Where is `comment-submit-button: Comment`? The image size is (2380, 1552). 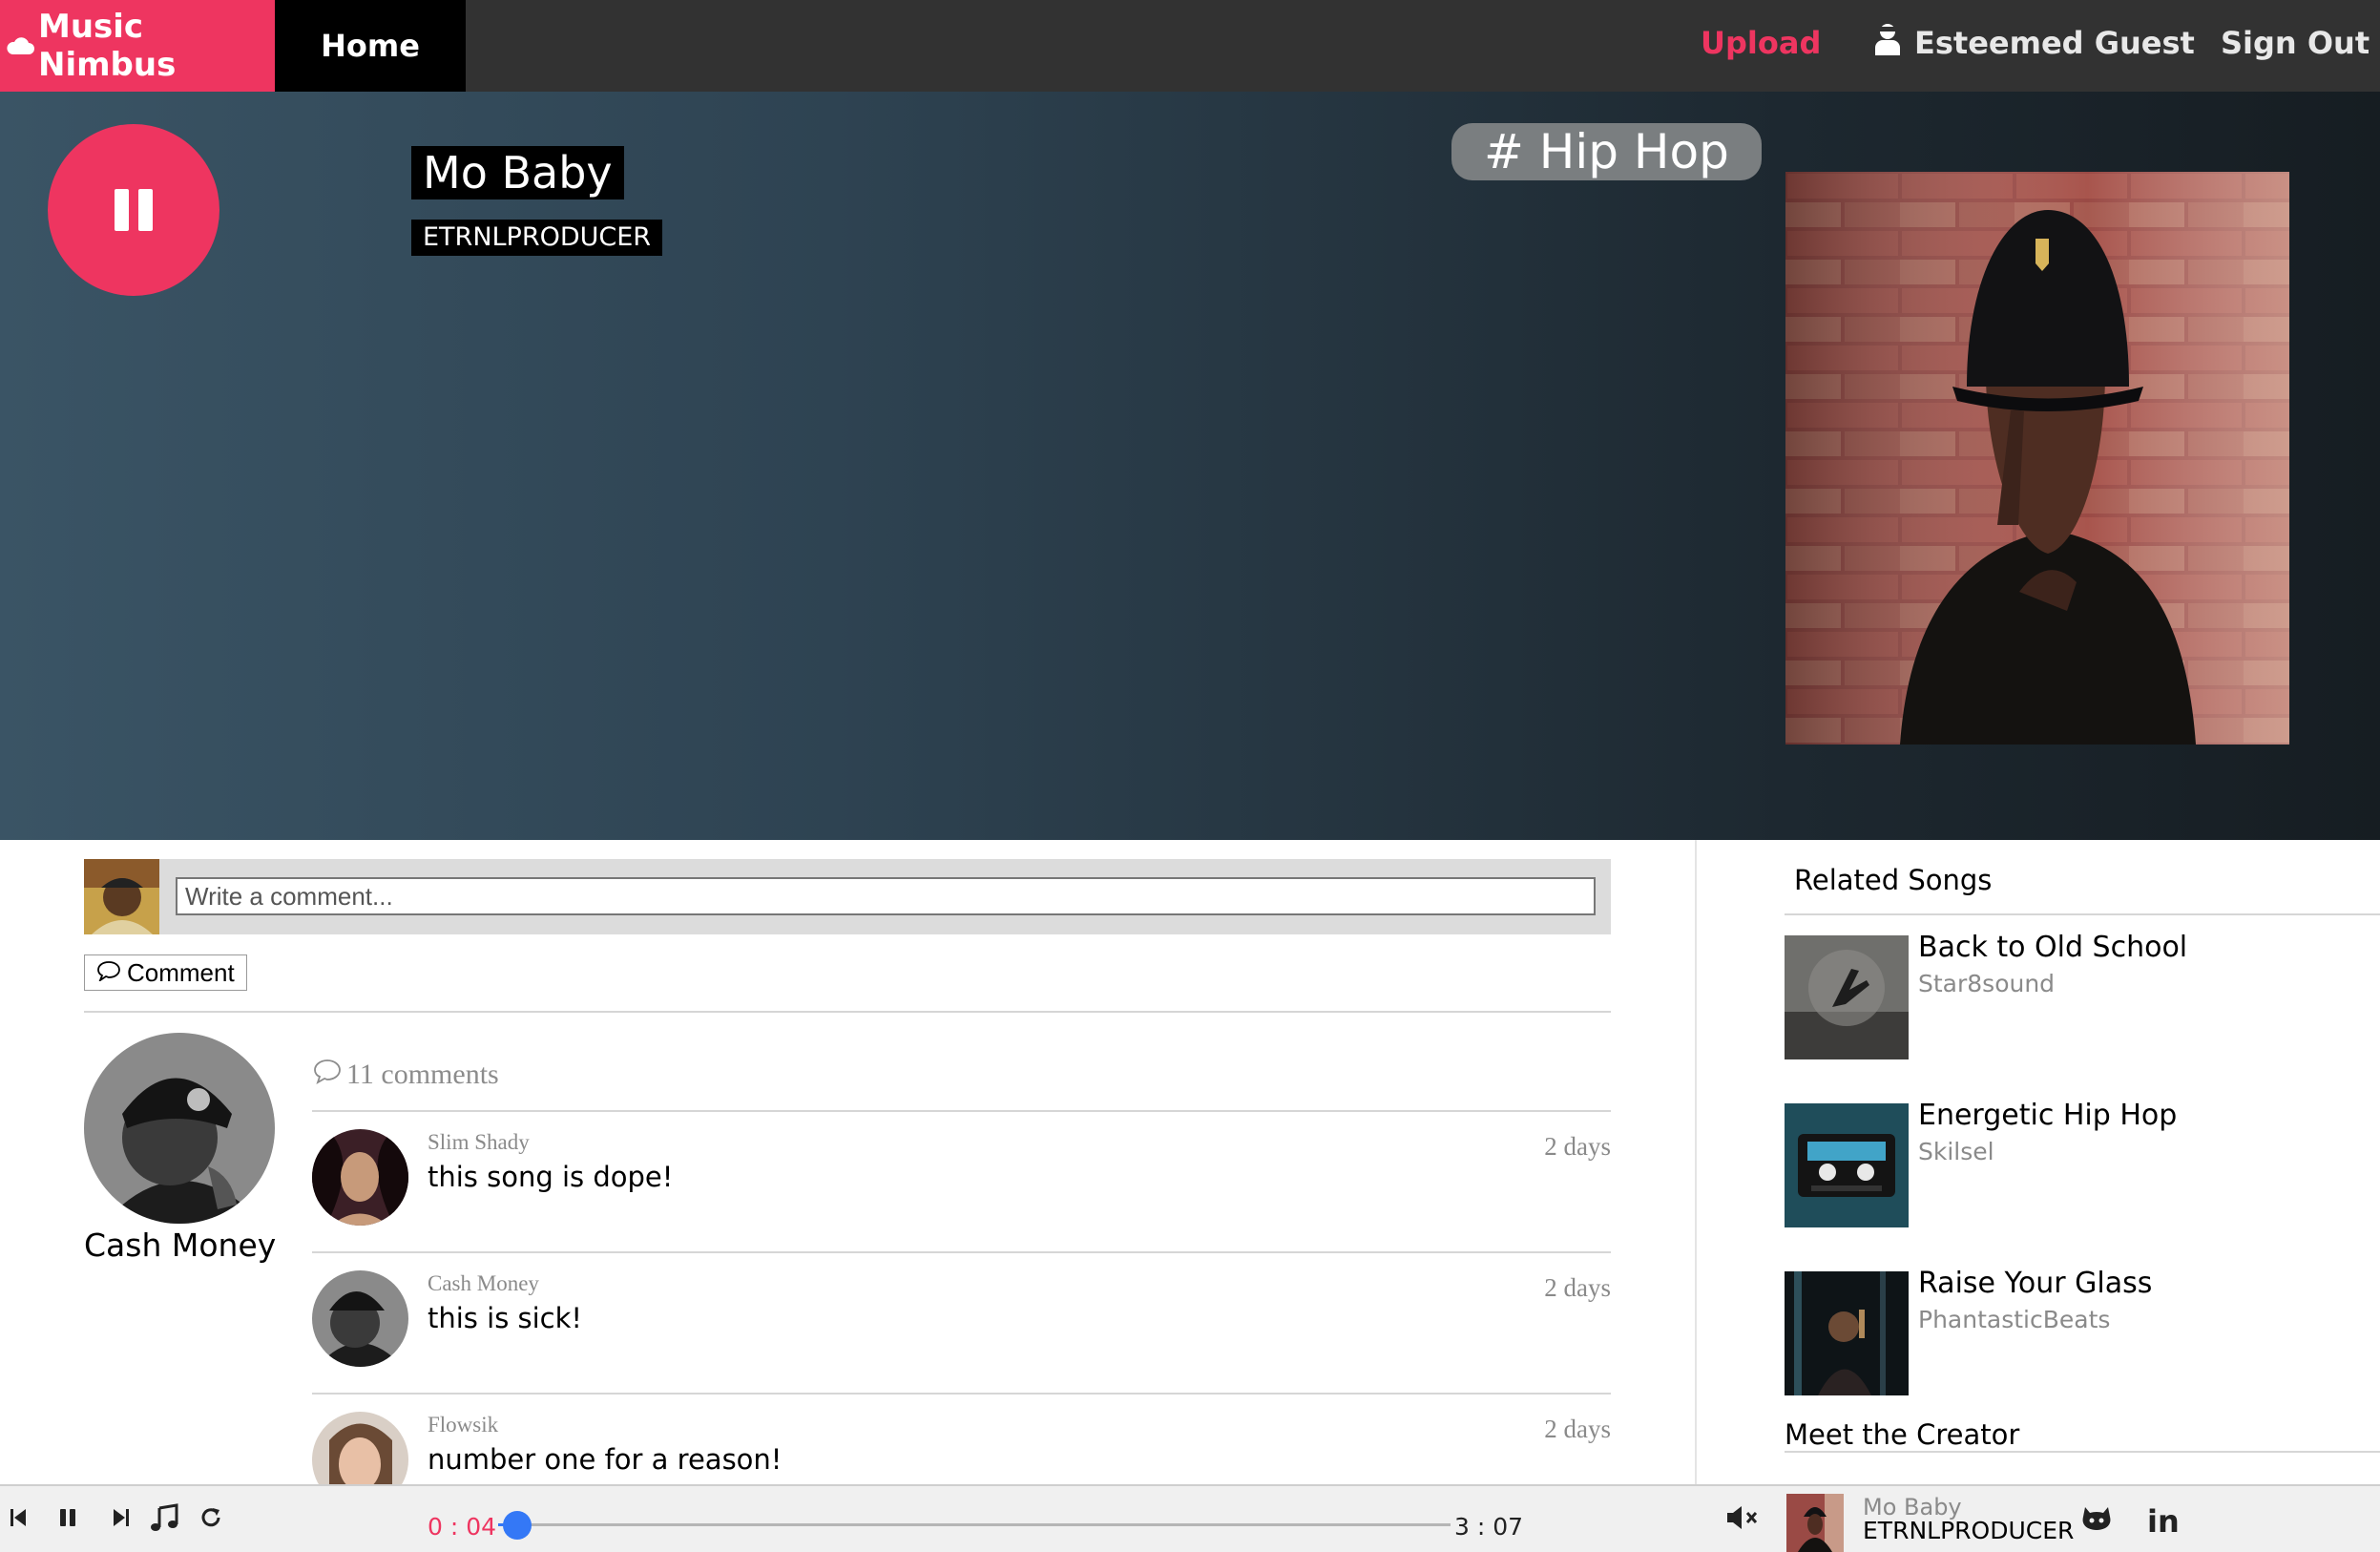
comment-submit-button: Comment is located at coordinates (165, 972).